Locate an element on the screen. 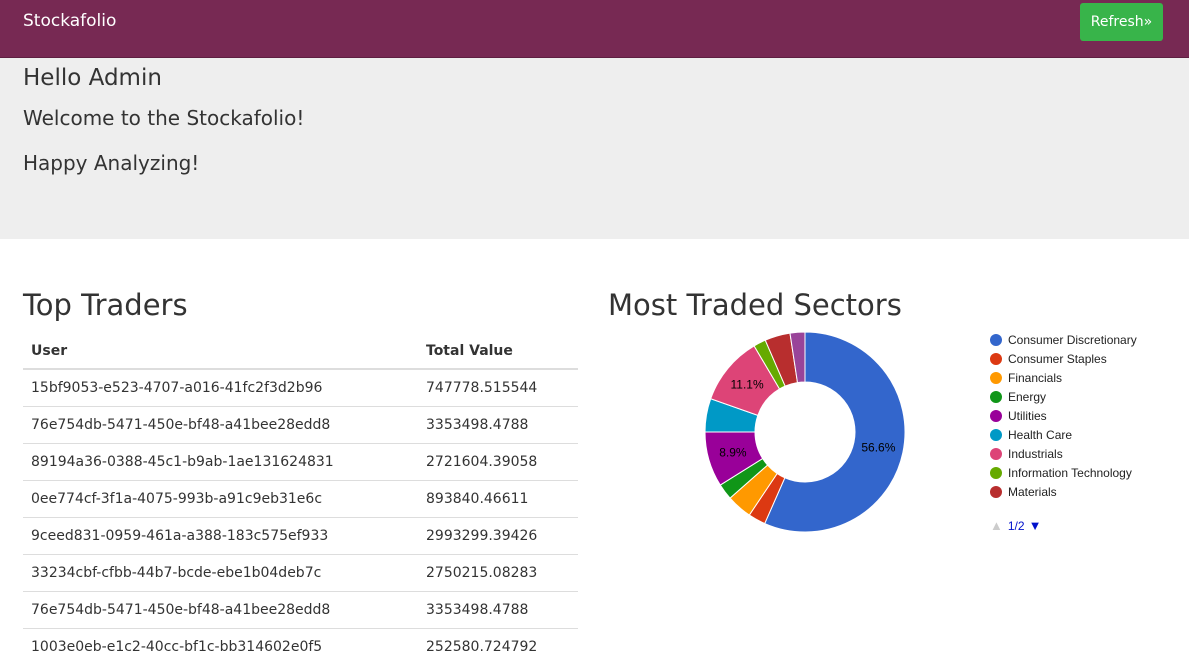 The image size is (1189, 665). user-id-cell: 33234cbf-cfbb-44b7-bcde-ebe1b04deb7c is located at coordinates (220, 573).